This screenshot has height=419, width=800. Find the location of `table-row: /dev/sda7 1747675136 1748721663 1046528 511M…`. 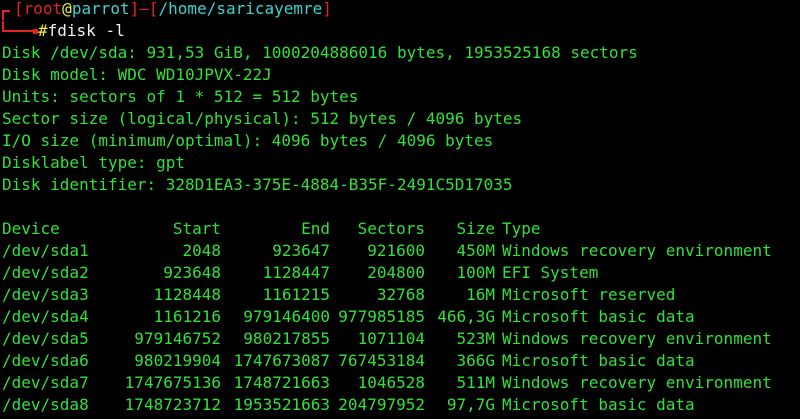

table-row: /dev/sda7 1747675136 1748721663 1046528 511M… is located at coordinates (401, 383).